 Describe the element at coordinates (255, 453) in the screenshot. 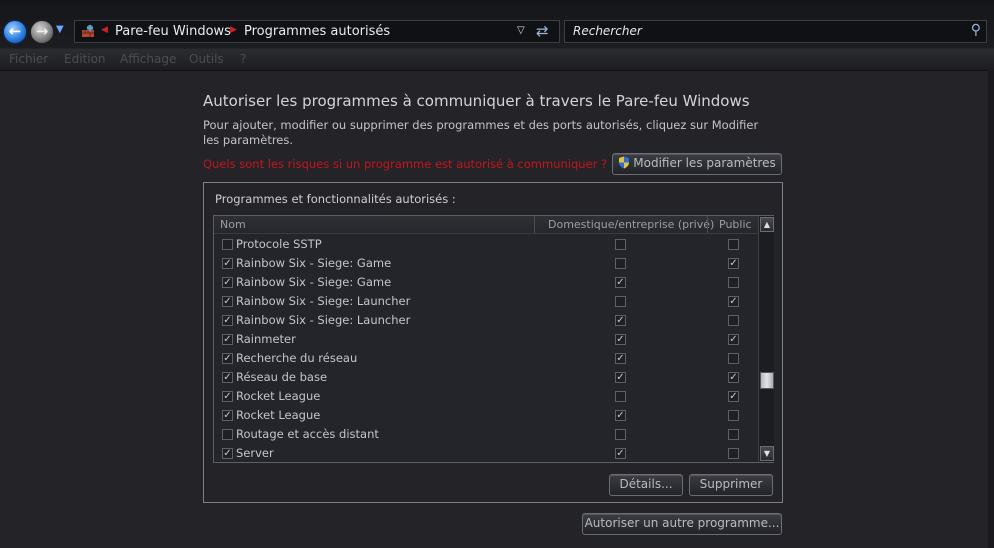

I see `program-name: Server` at that location.